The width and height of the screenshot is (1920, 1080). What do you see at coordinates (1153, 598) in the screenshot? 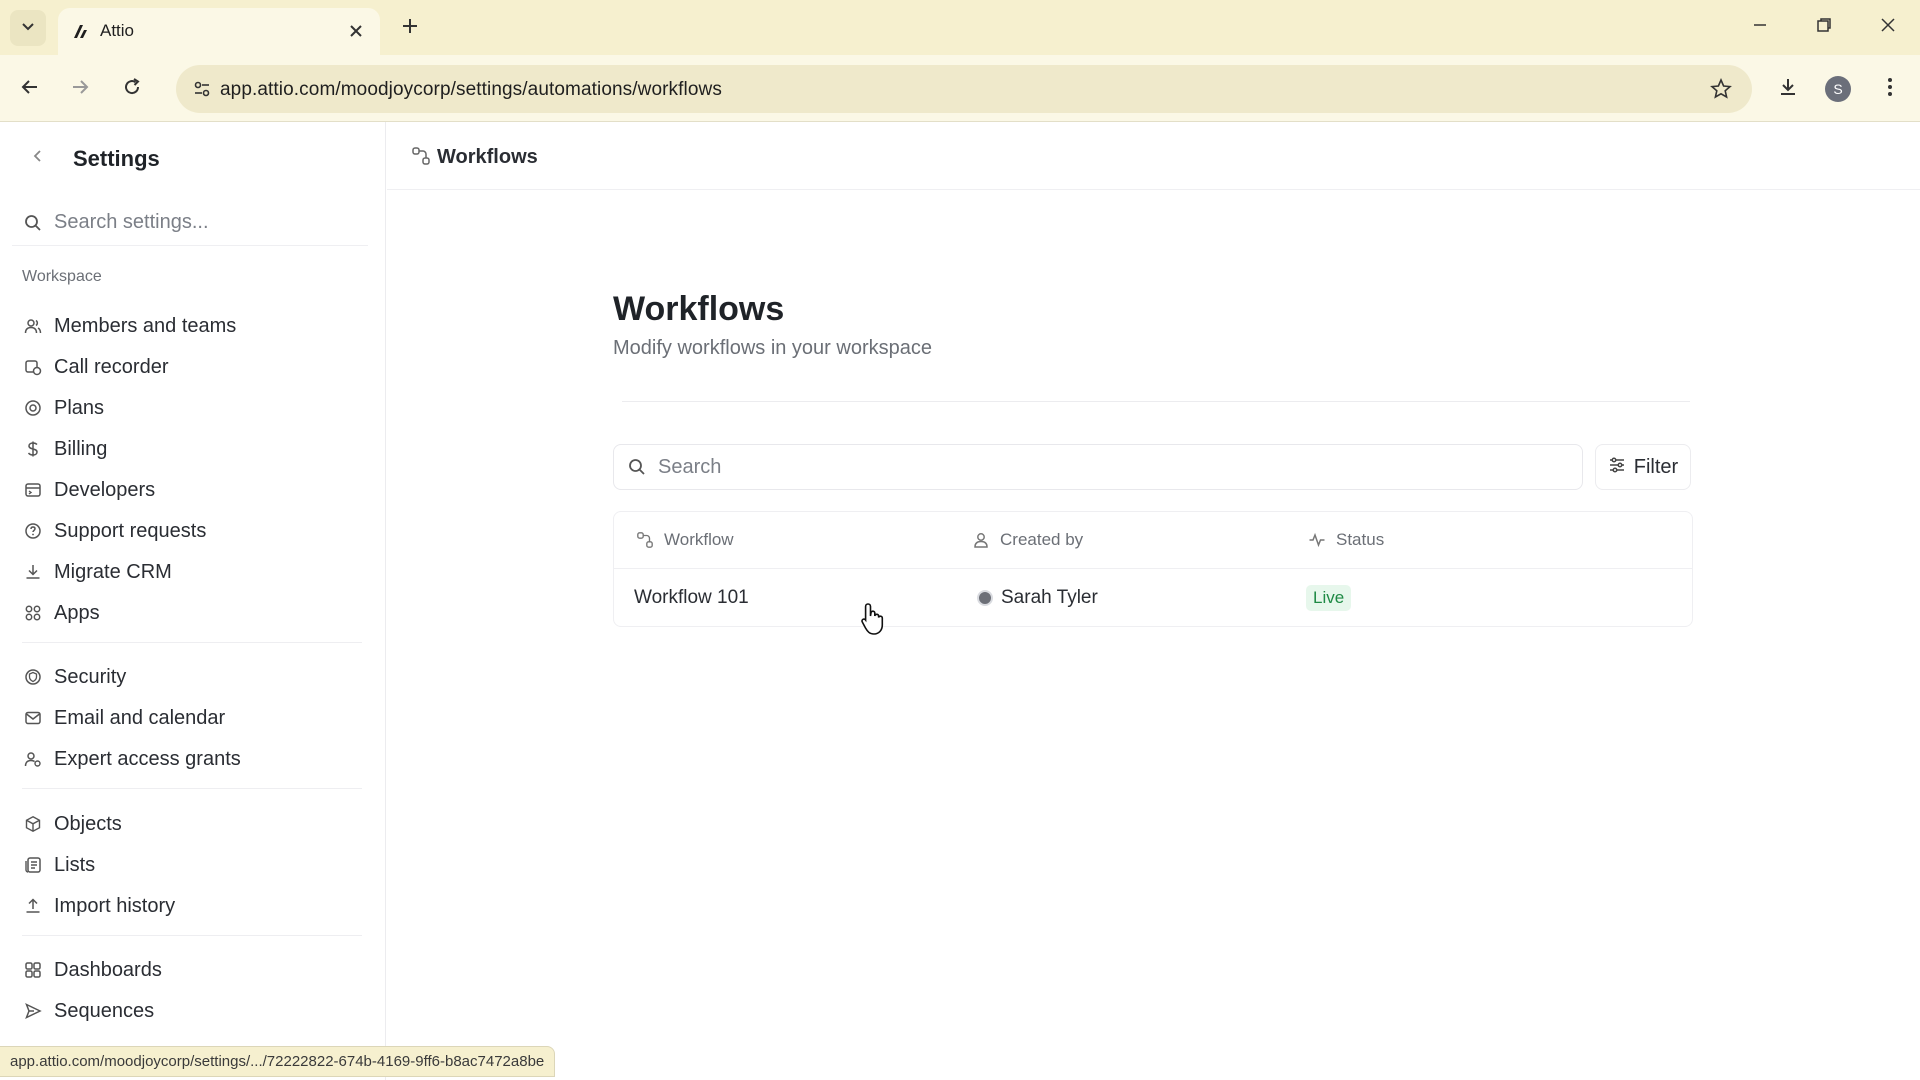
I see `table-row: Workflow 101 Sarah Tyler Live` at bounding box center [1153, 598].